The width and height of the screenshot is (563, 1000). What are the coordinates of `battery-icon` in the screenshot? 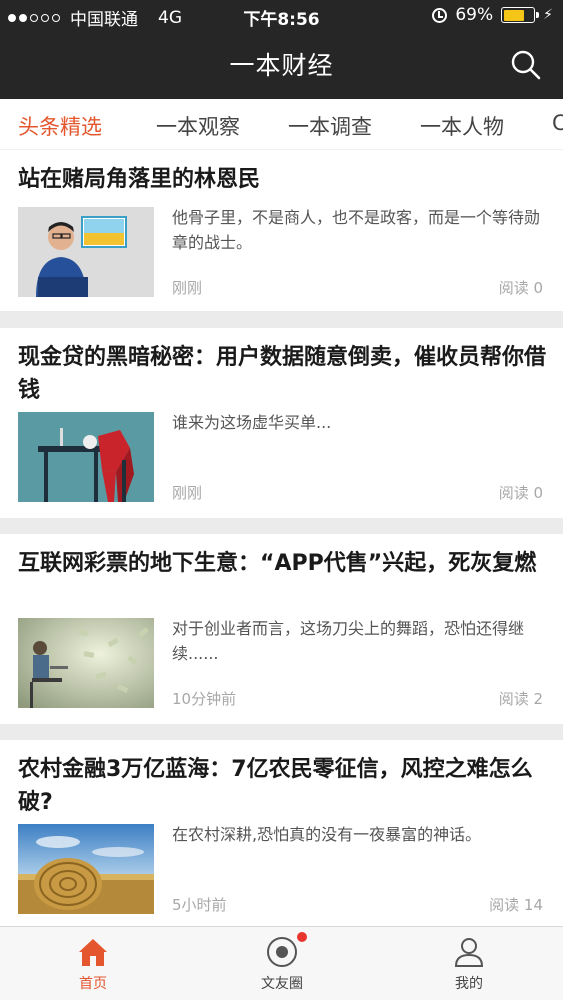 It's located at (520, 15).